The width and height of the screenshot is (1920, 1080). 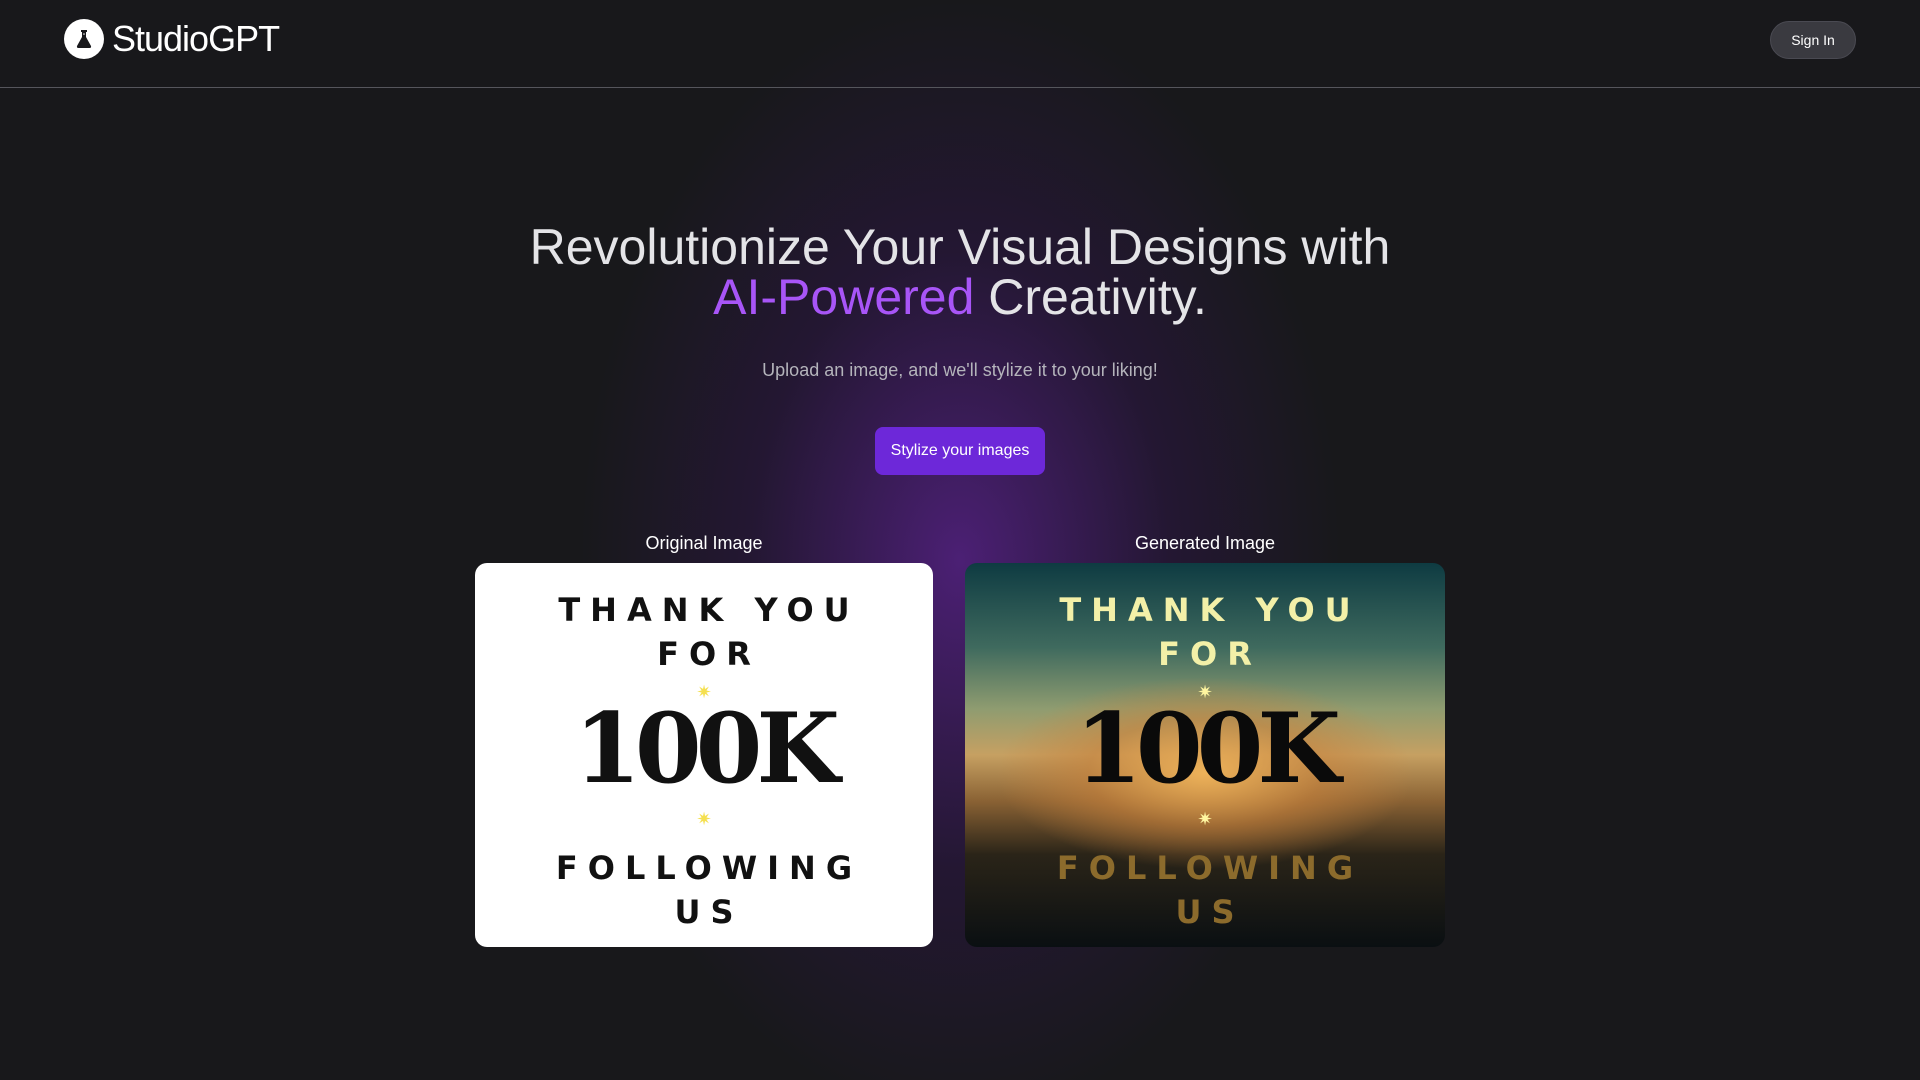 I want to click on generated-image: THANK YOU FOR ✷ 100K ✷ FOLLOWING US, so click(x=1205, y=755).